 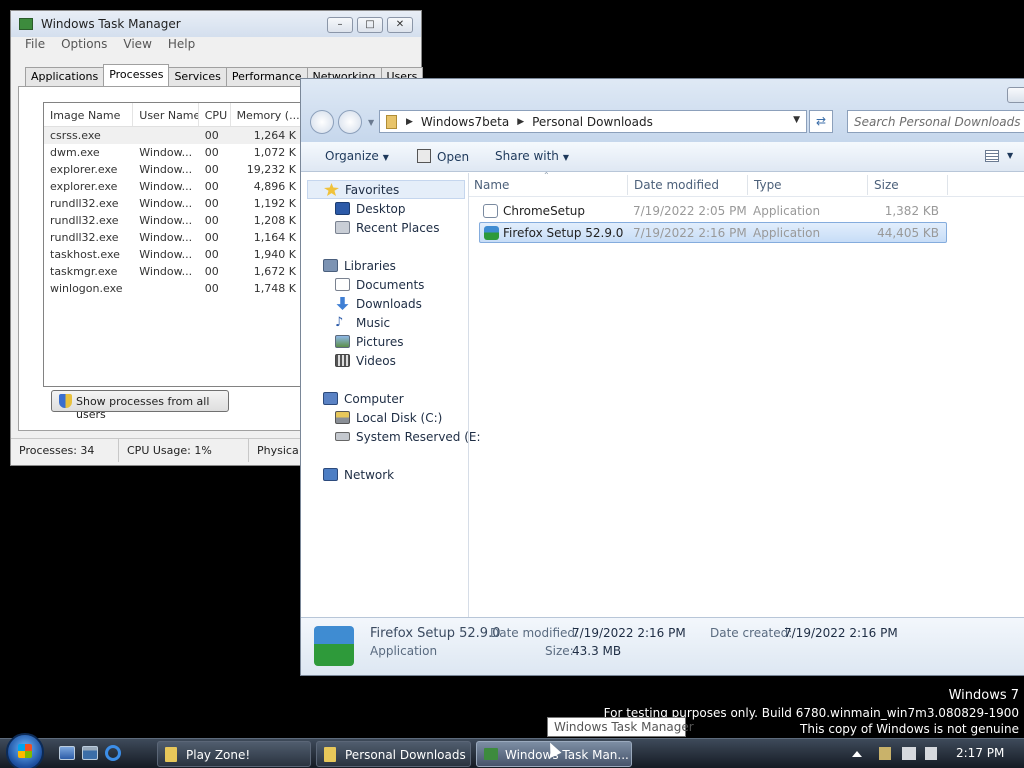 I want to click on refresh-button: ⇄, so click(x=821, y=121).